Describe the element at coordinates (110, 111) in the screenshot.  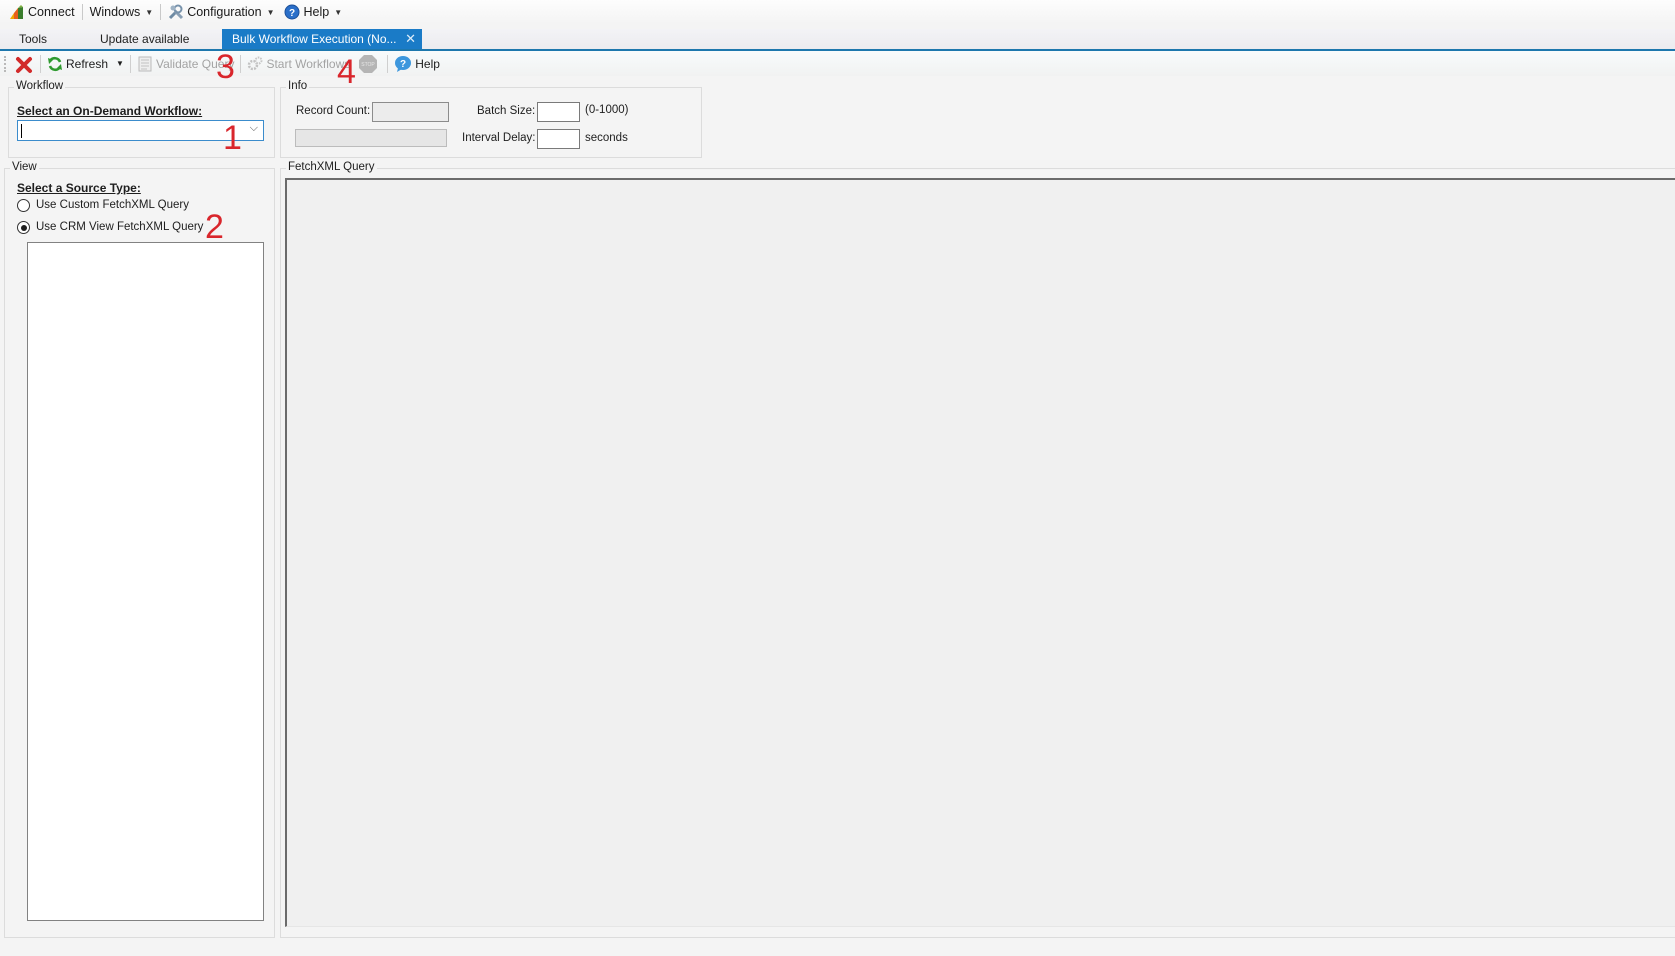
I see `workflow-prompt-label: Select an On-Demand Workflow:` at that location.